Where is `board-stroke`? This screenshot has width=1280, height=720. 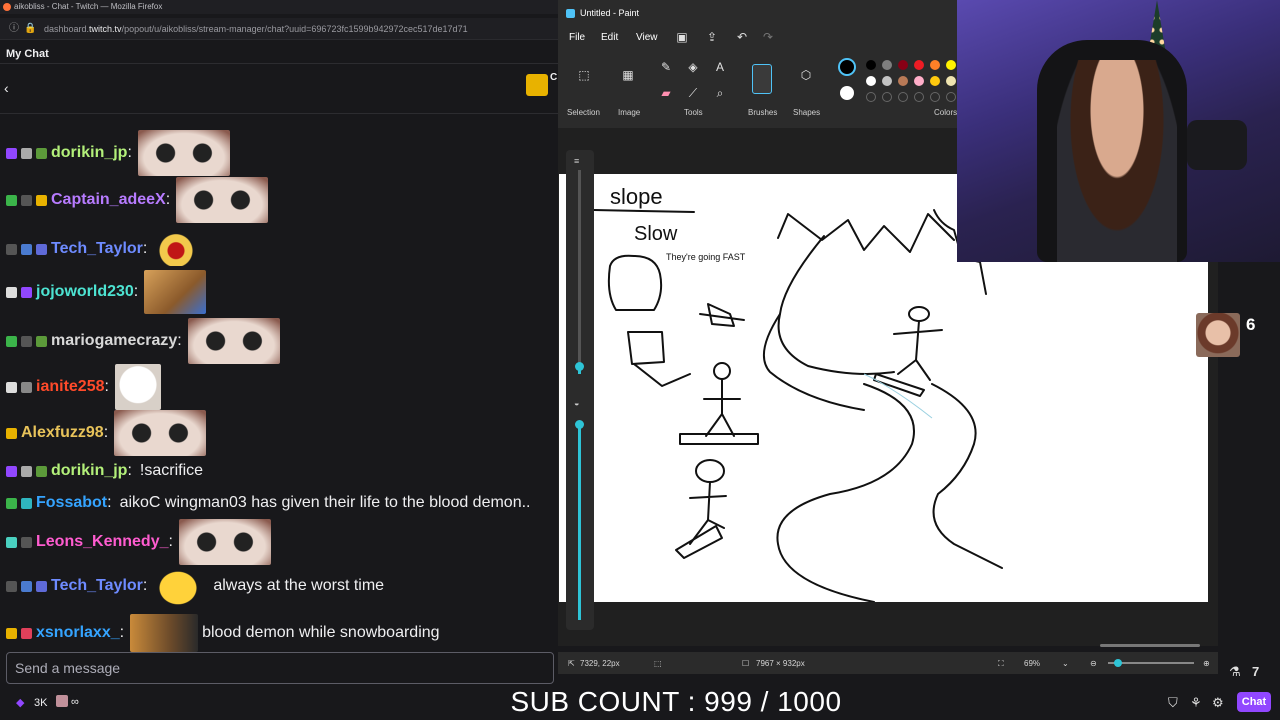
board-stroke is located at coordinates (719, 439).